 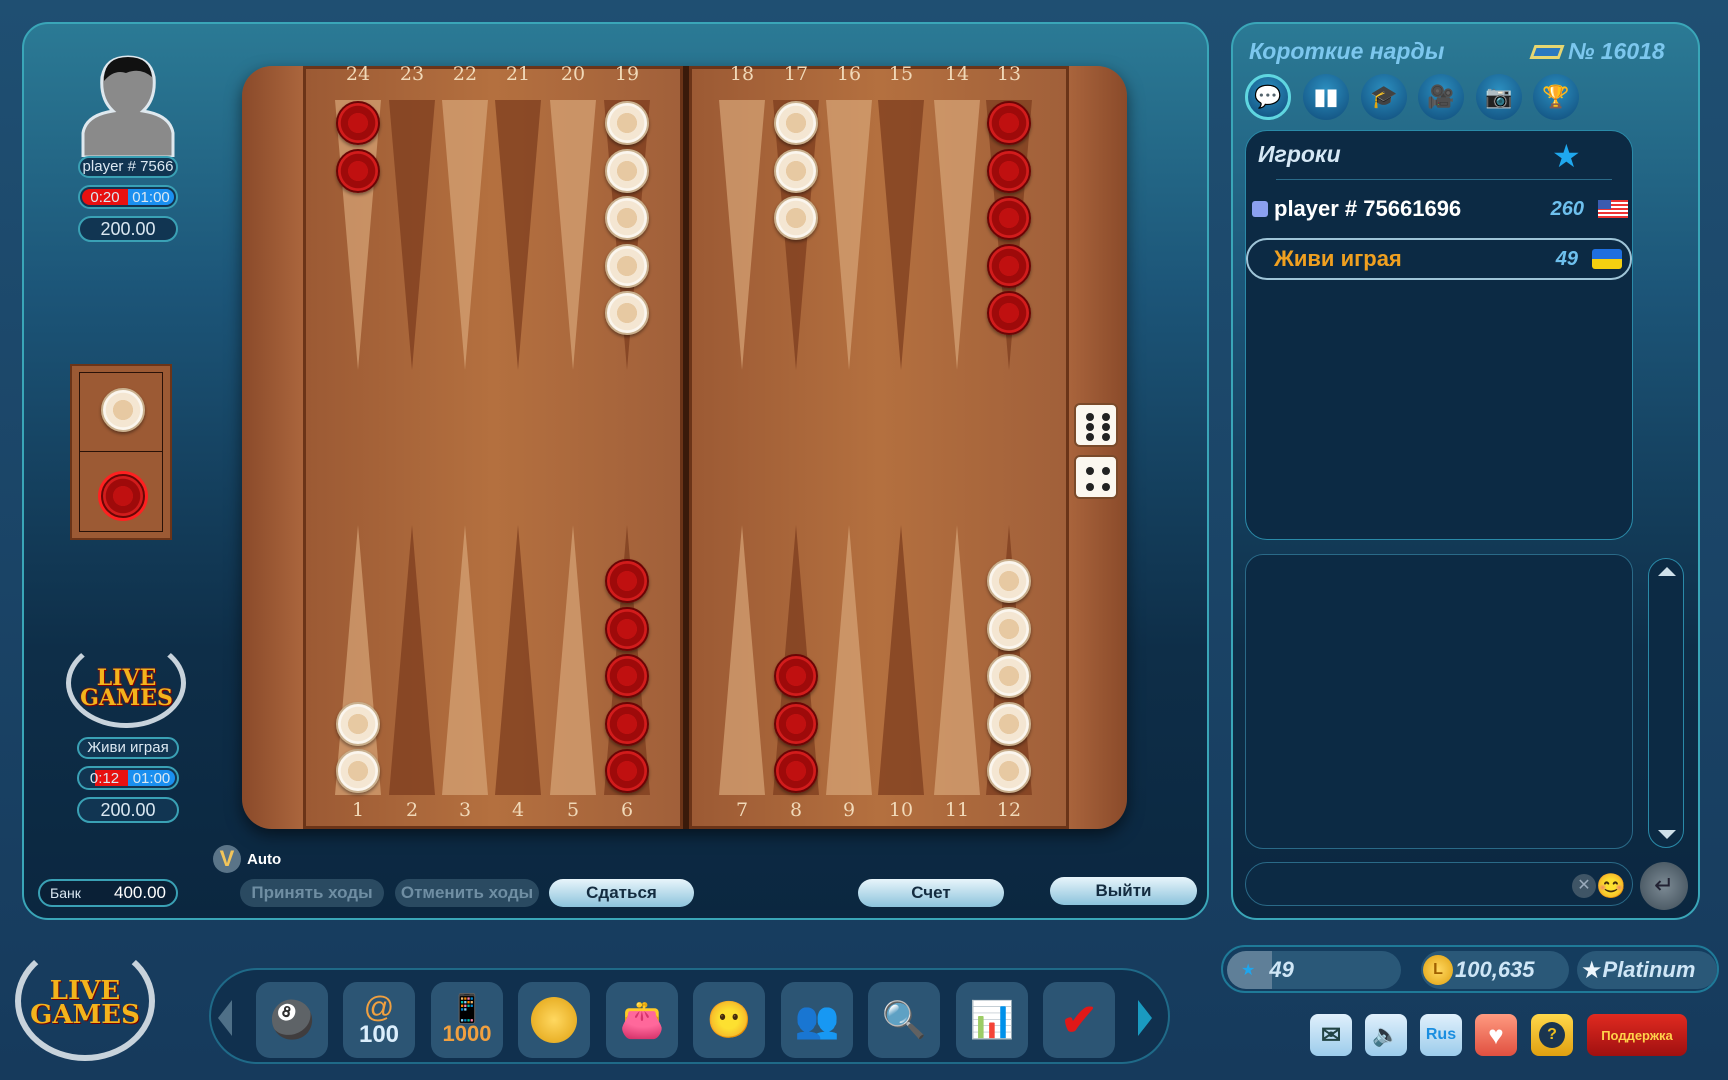 I want to click on emoji-icon: 😊, so click(x=1611, y=886).